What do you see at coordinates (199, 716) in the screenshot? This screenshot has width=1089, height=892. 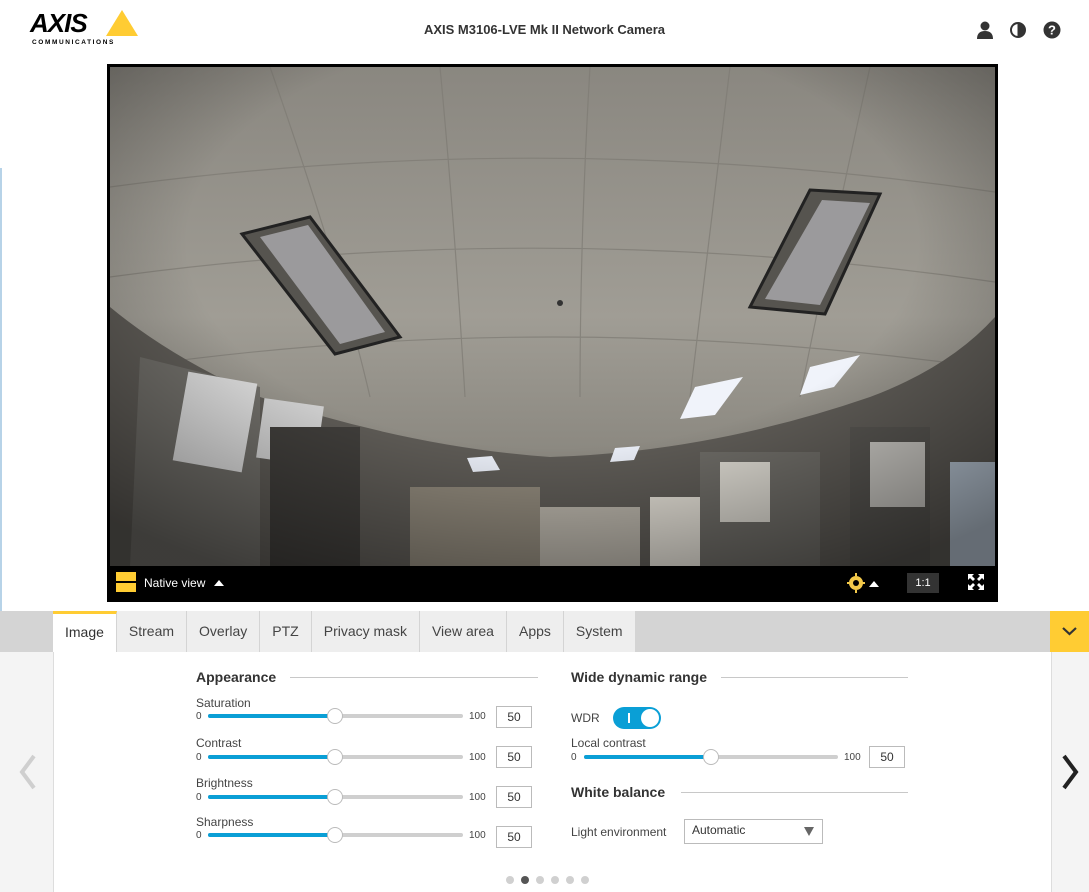 I see `saturation-min: 0` at bounding box center [199, 716].